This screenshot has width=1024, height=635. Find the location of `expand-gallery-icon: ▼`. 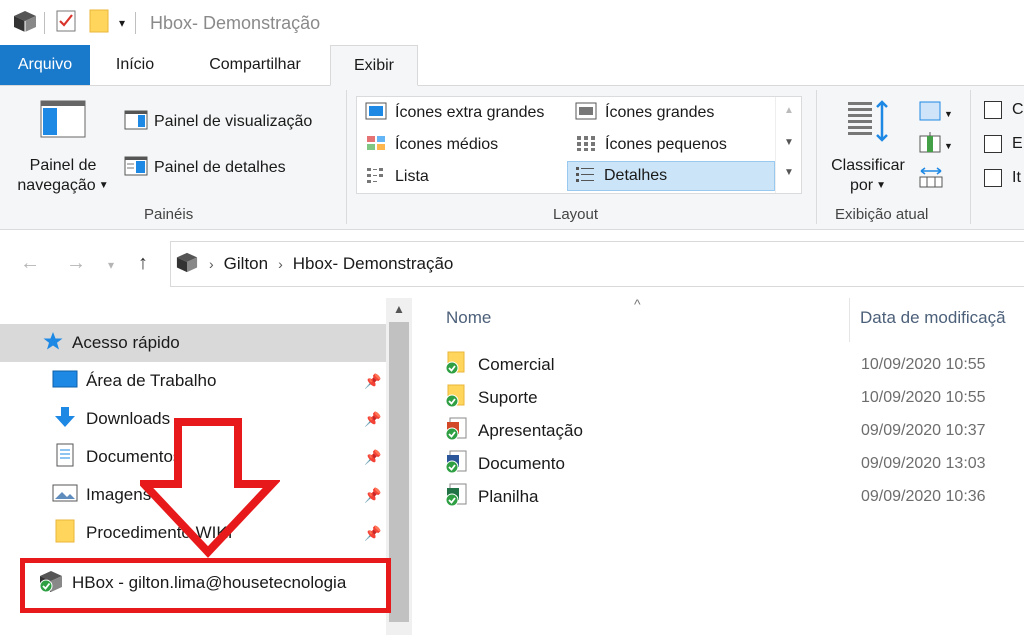

expand-gallery-icon: ▼ is located at coordinates (789, 172).